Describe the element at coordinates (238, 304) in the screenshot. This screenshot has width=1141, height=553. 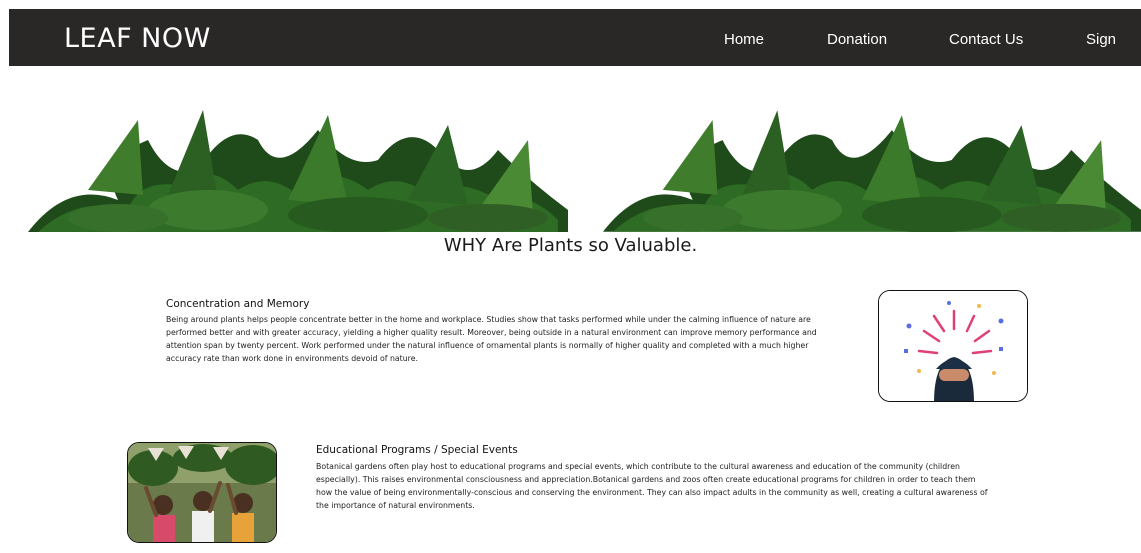
I see `card-title-concentration: Concentration and Memory` at that location.